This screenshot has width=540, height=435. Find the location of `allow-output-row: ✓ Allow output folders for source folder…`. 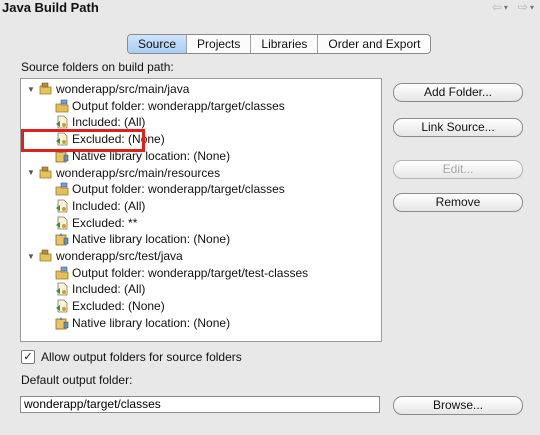

allow-output-row: ✓ Allow output folders for source folder… is located at coordinates (131, 357).